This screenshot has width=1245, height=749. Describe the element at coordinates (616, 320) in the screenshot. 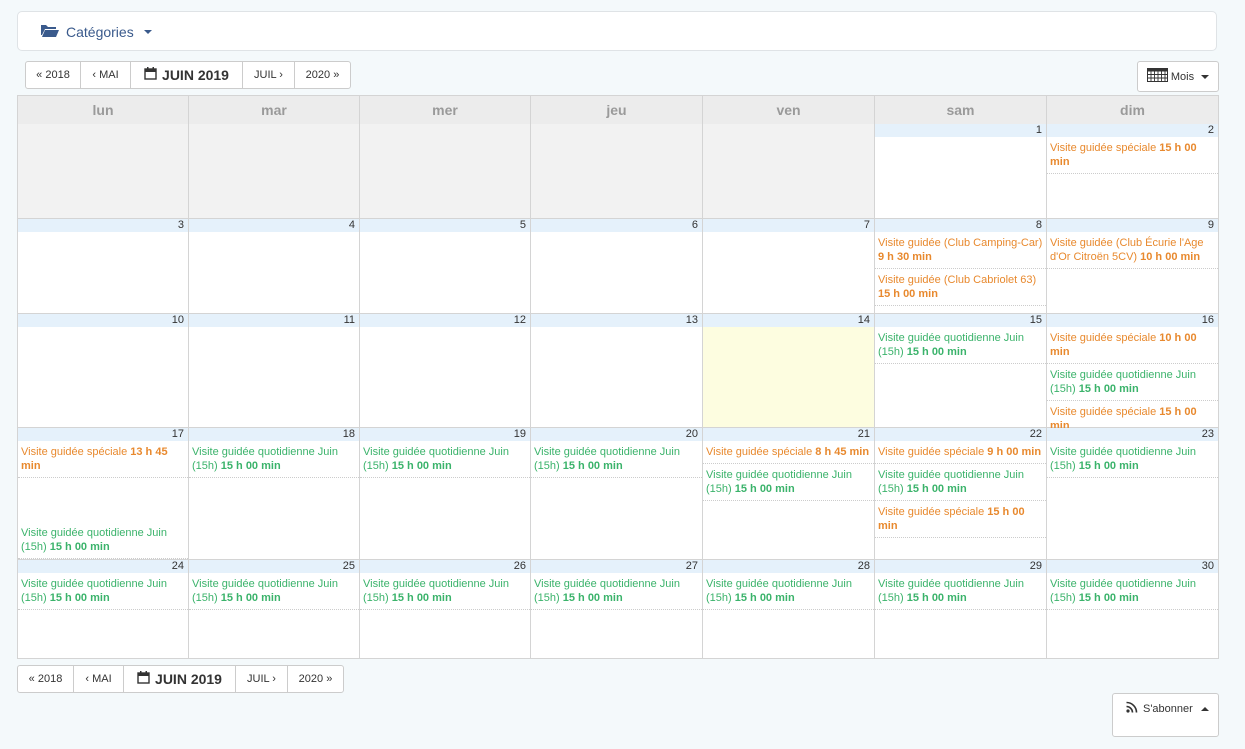

I see `day-number: 13` at that location.